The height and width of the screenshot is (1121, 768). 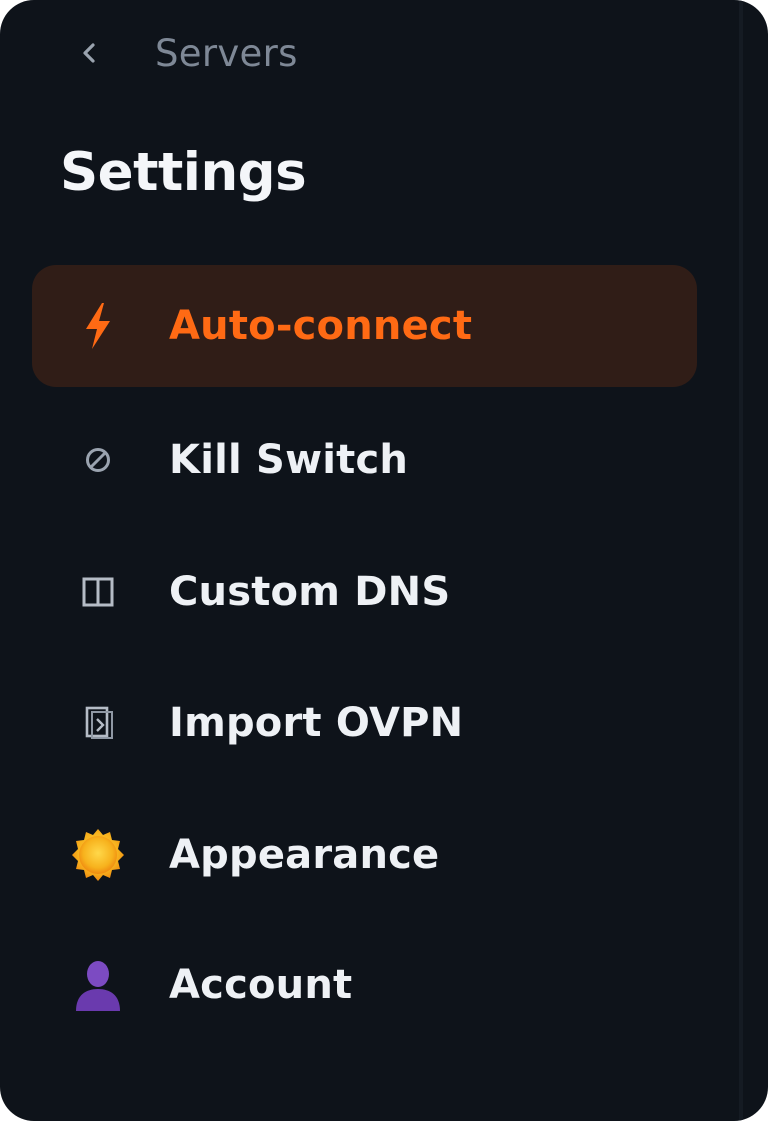 What do you see at coordinates (98, 855) in the screenshot?
I see `sun-icon` at bounding box center [98, 855].